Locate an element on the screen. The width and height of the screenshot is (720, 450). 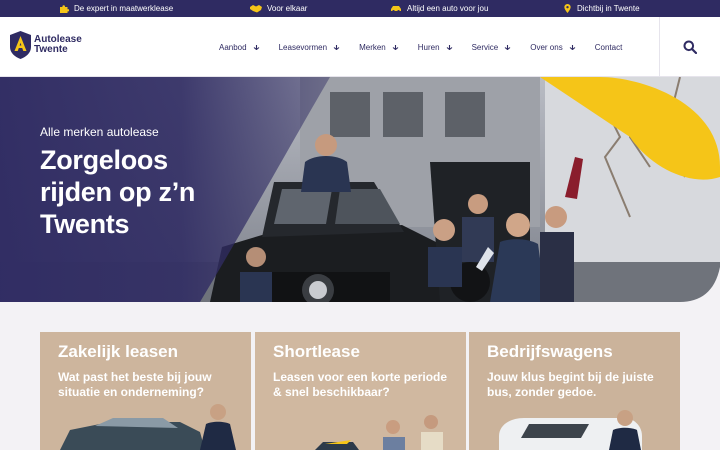
usp-expert: De expert in maatwerklease is located at coordinates (116, 8).